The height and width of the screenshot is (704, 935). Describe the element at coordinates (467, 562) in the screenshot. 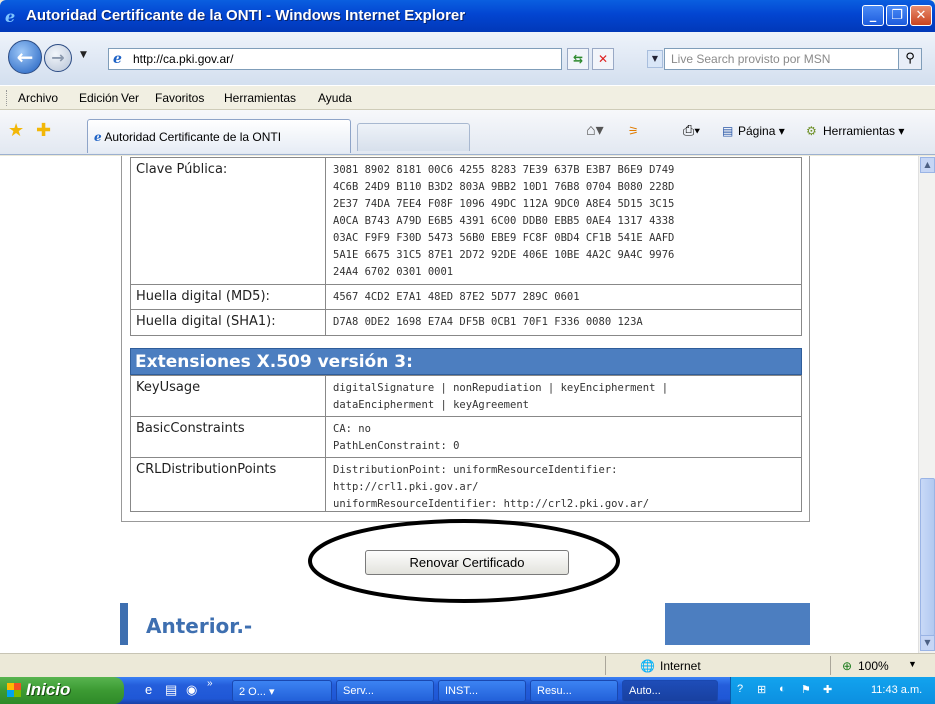

I see `renovar-certificado-button: Renovar Certificado` at that location.